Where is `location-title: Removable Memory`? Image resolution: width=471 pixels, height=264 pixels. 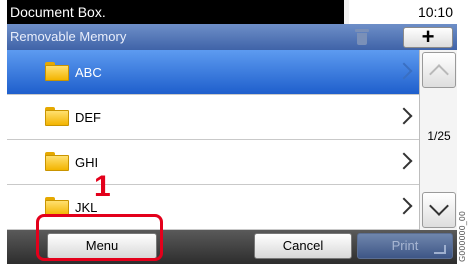 location-title: Removable Memory is located at coordinates (68, 36).